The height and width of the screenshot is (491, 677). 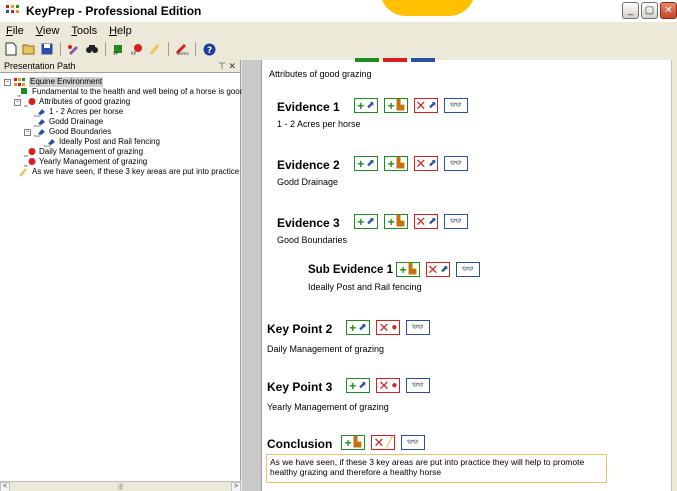 What do you see at coordinates (91, 151) in the screenshot?
I see `tree-item-label: Daily Management of grazing` at bounding box center [91, 151].